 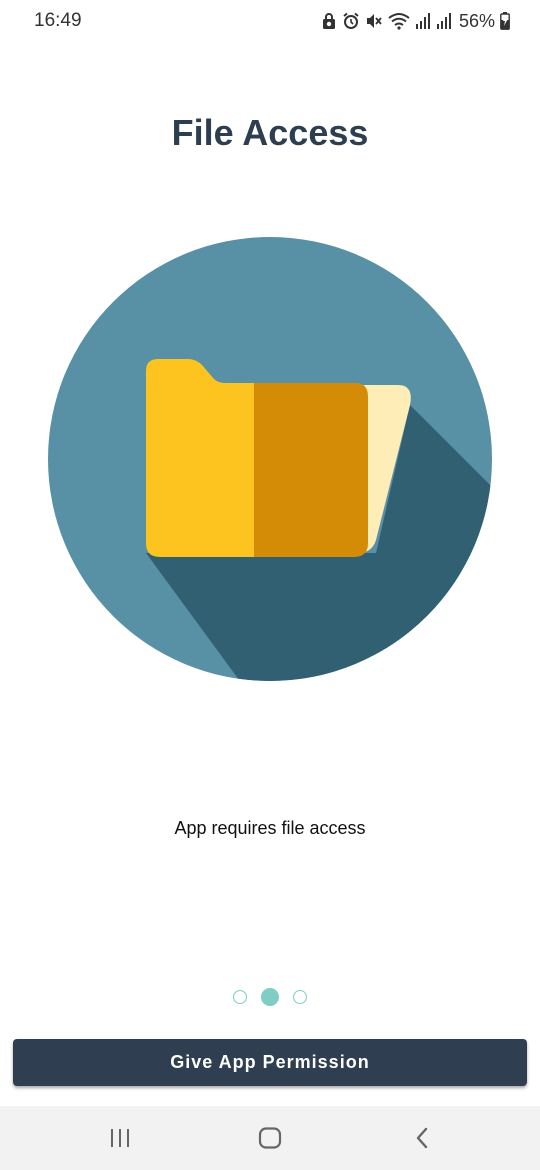 What do you see at coordinates (476, 20) in the screenshot?
I see `battery-percent: 56%` at bounding box center [476, 20].